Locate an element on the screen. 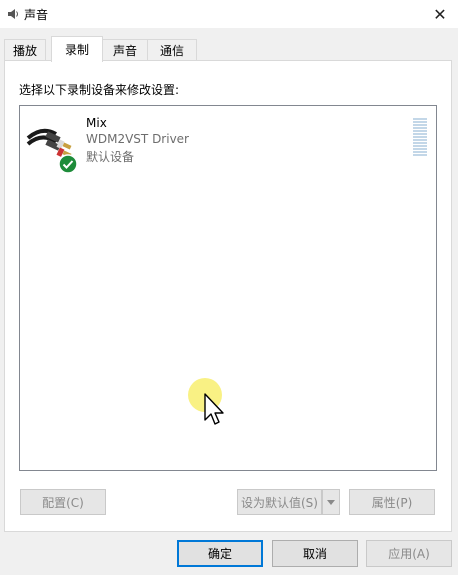 Image resolution: width=458 pixels, height=575 pixels. set-default-button: 设为默认值(S) is located at coordinates (279, 502).